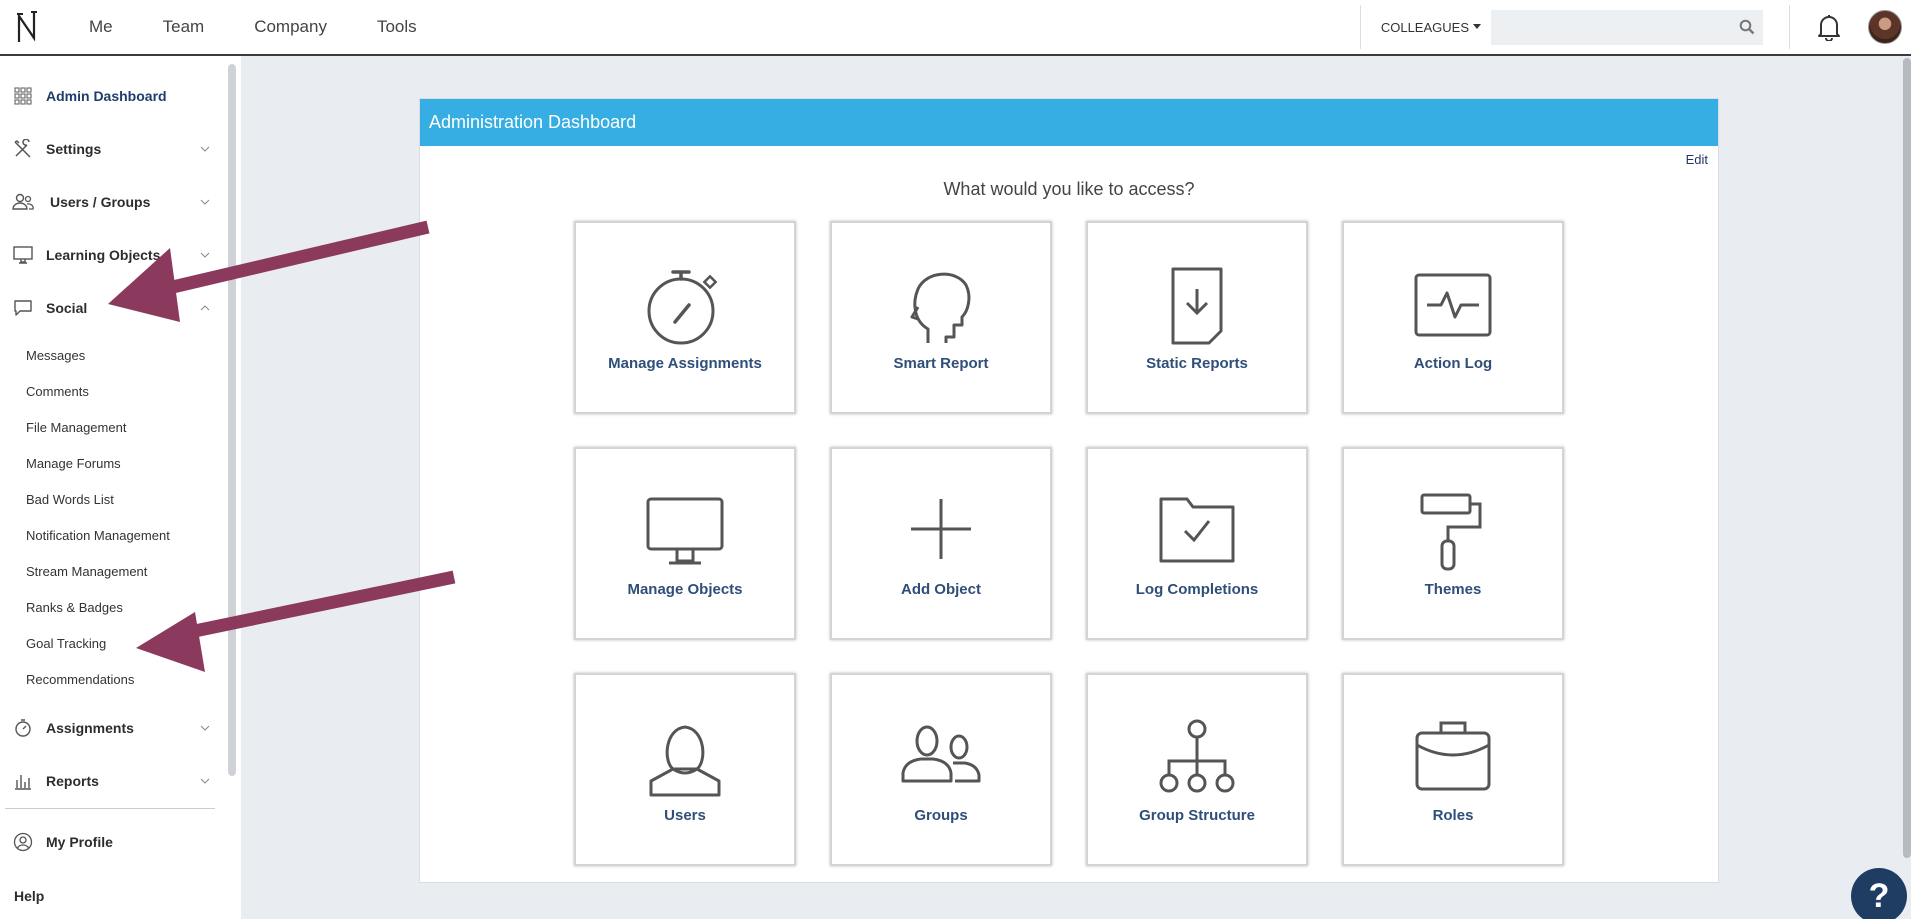  What do you see at coordinates (79, 842) in the screenshot?
I see `sidebar-item-label: My Profile` at bounding box center [79, 842].